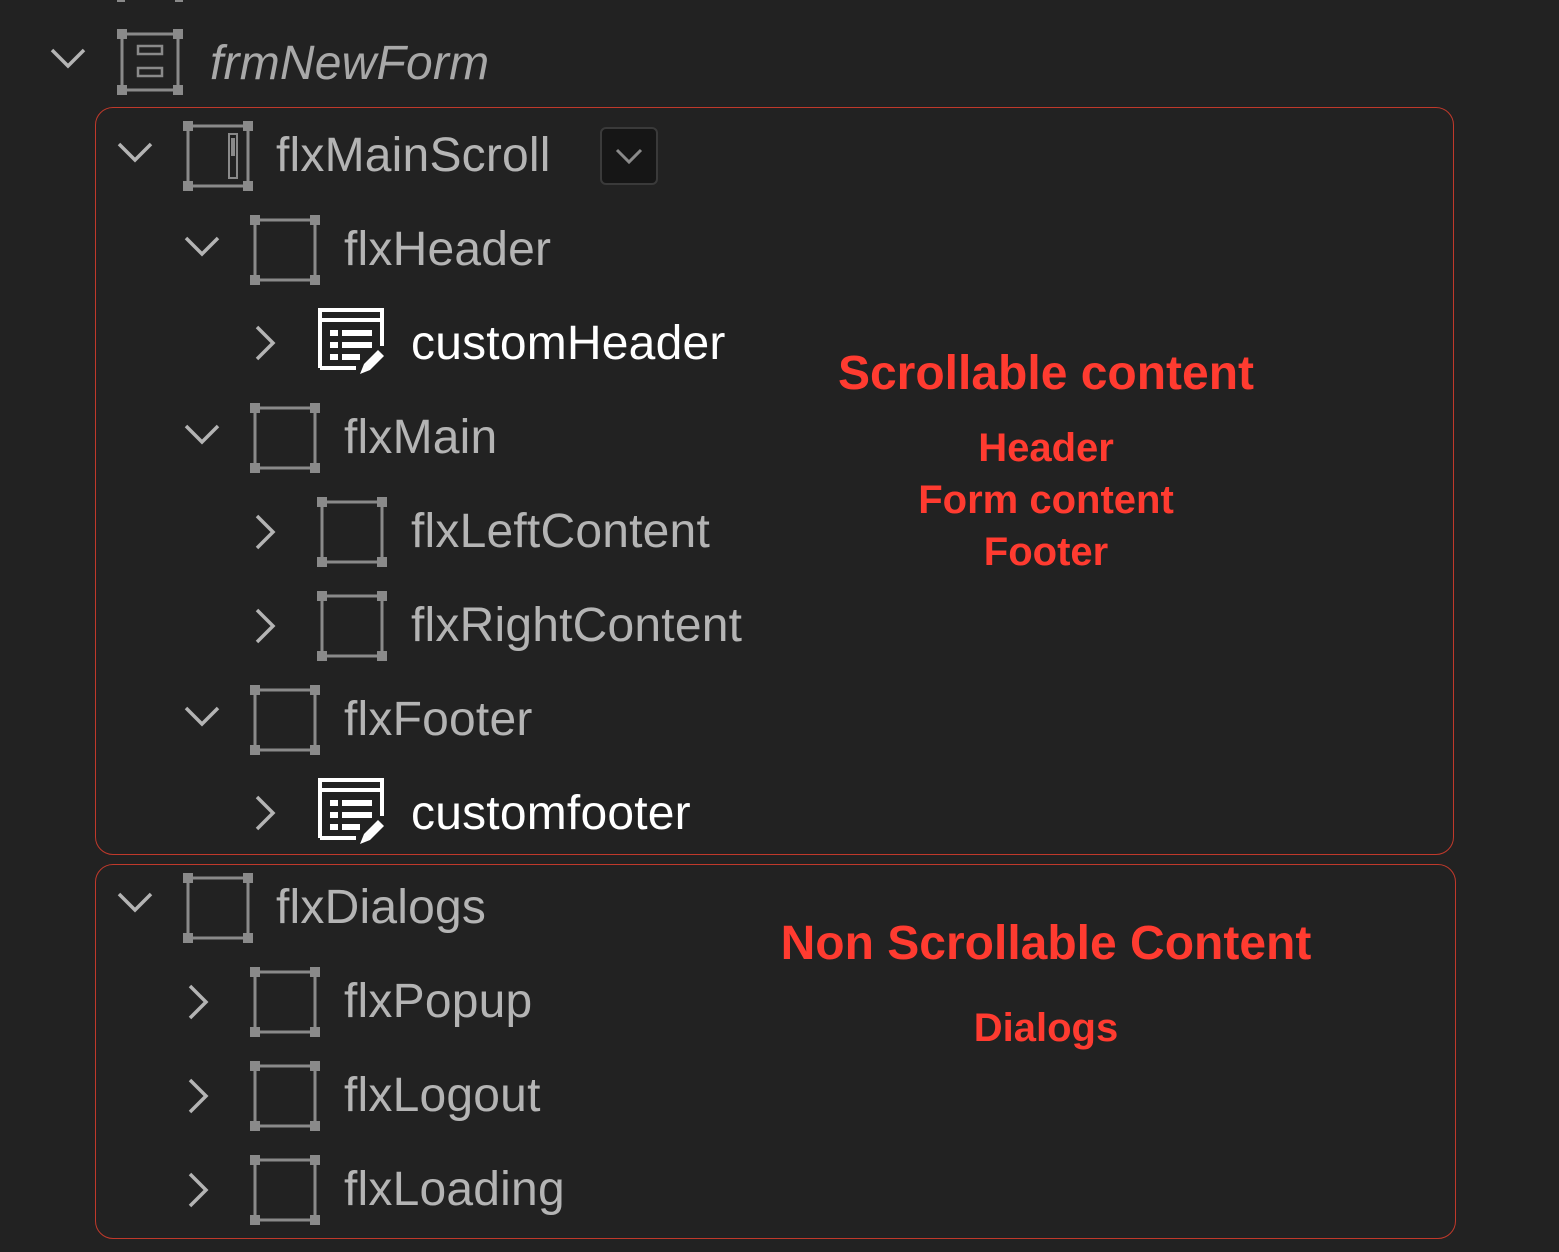 The height and width of the screenshot is (1252, 1559). I want to click on expand-flxrightcontent-toggle, so click(265, 626).